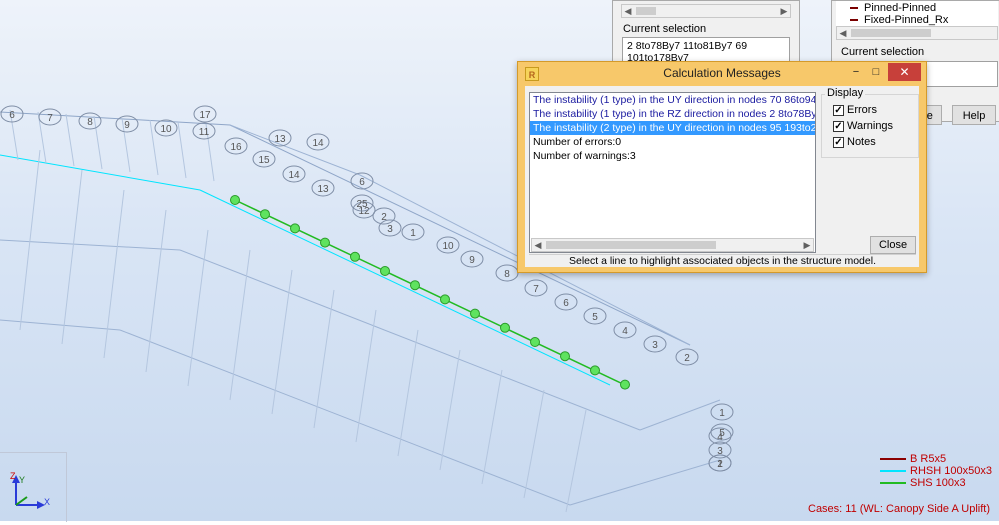  I want to click on node-number: 2, so click(687, 358).